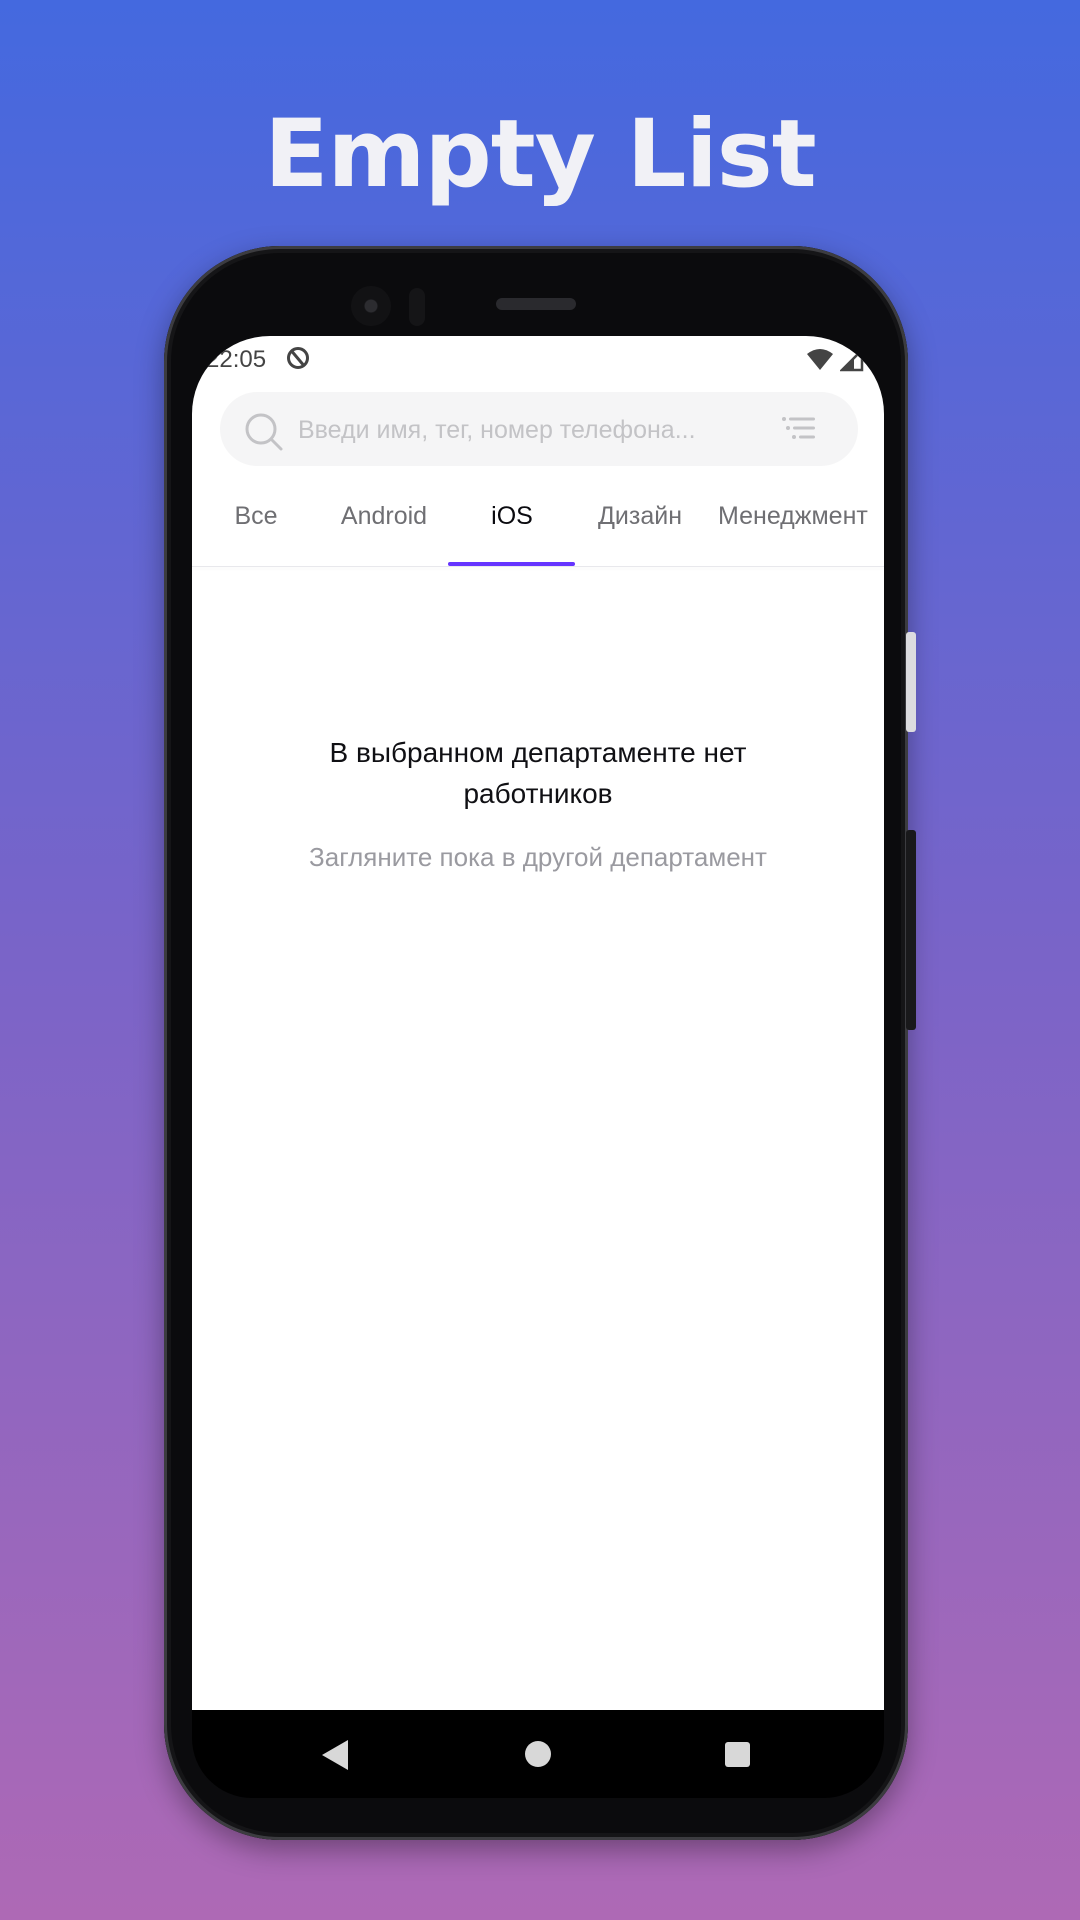 The image size is (1080, 1920). I want to click on home-icon, so click(538, 1754).